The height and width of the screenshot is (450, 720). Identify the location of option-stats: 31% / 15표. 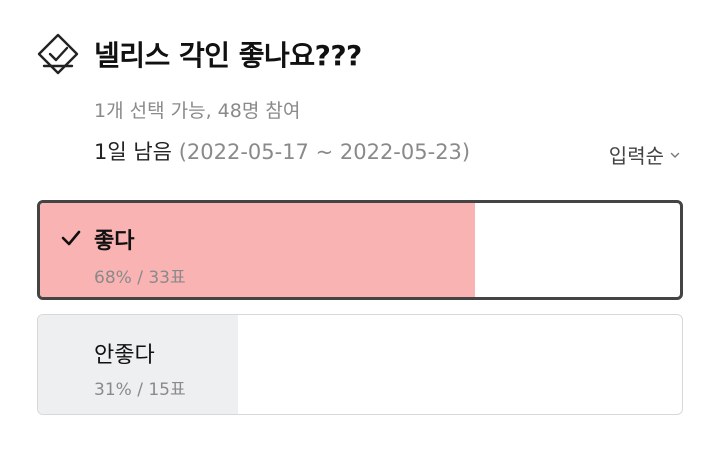
(140, 390).